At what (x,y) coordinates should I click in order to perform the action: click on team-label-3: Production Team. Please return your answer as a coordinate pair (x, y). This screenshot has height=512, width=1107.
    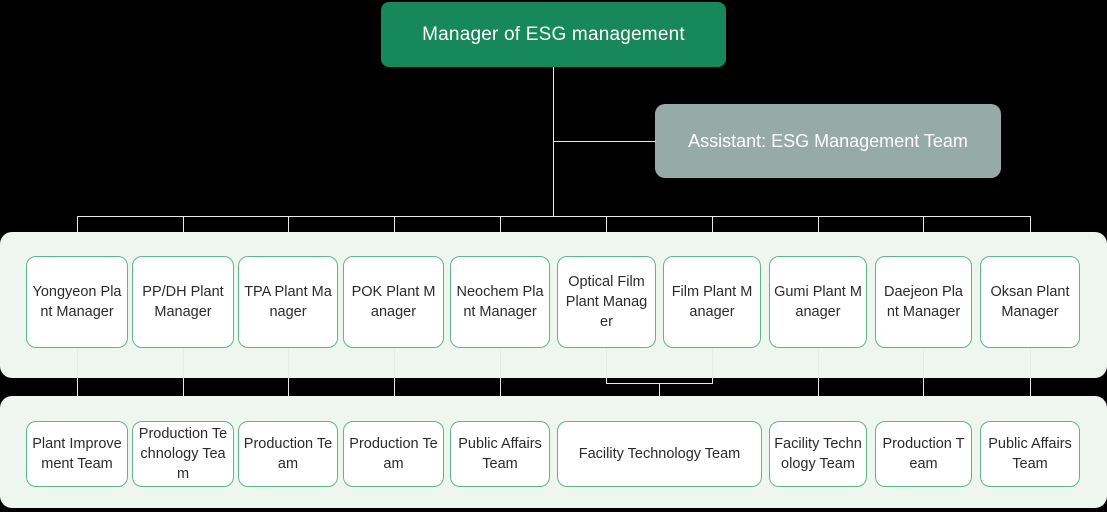
    Looking at the image, I should click on (288, 454).